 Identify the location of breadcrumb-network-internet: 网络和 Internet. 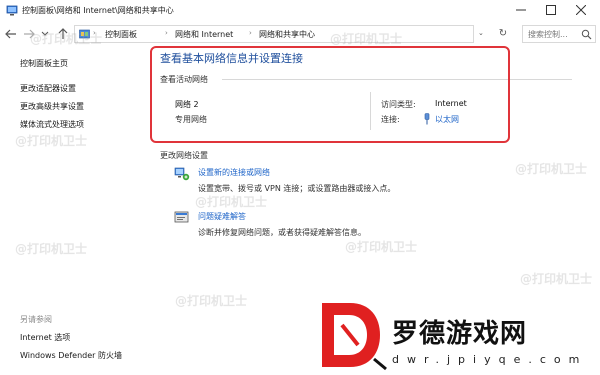
(204, 34).